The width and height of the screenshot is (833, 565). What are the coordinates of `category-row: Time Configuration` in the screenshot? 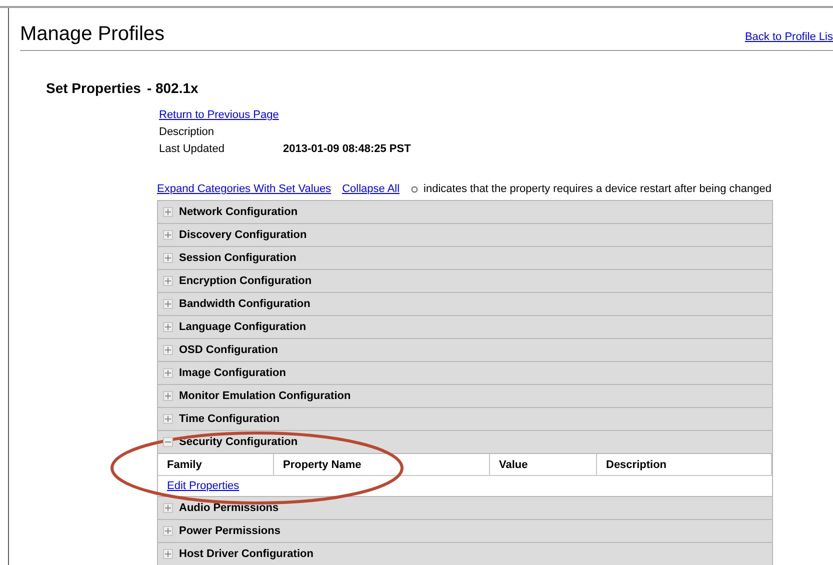 It's located at (465, 419).